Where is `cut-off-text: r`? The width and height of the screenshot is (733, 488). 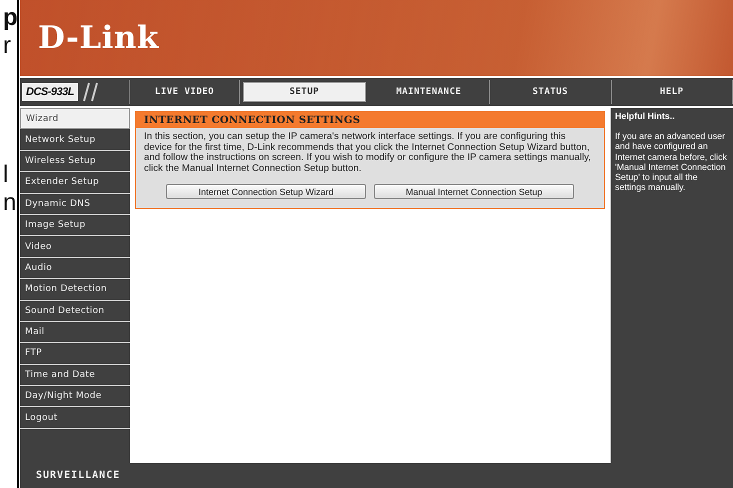 cut-off-text: r is located at coordinates (7, 46).